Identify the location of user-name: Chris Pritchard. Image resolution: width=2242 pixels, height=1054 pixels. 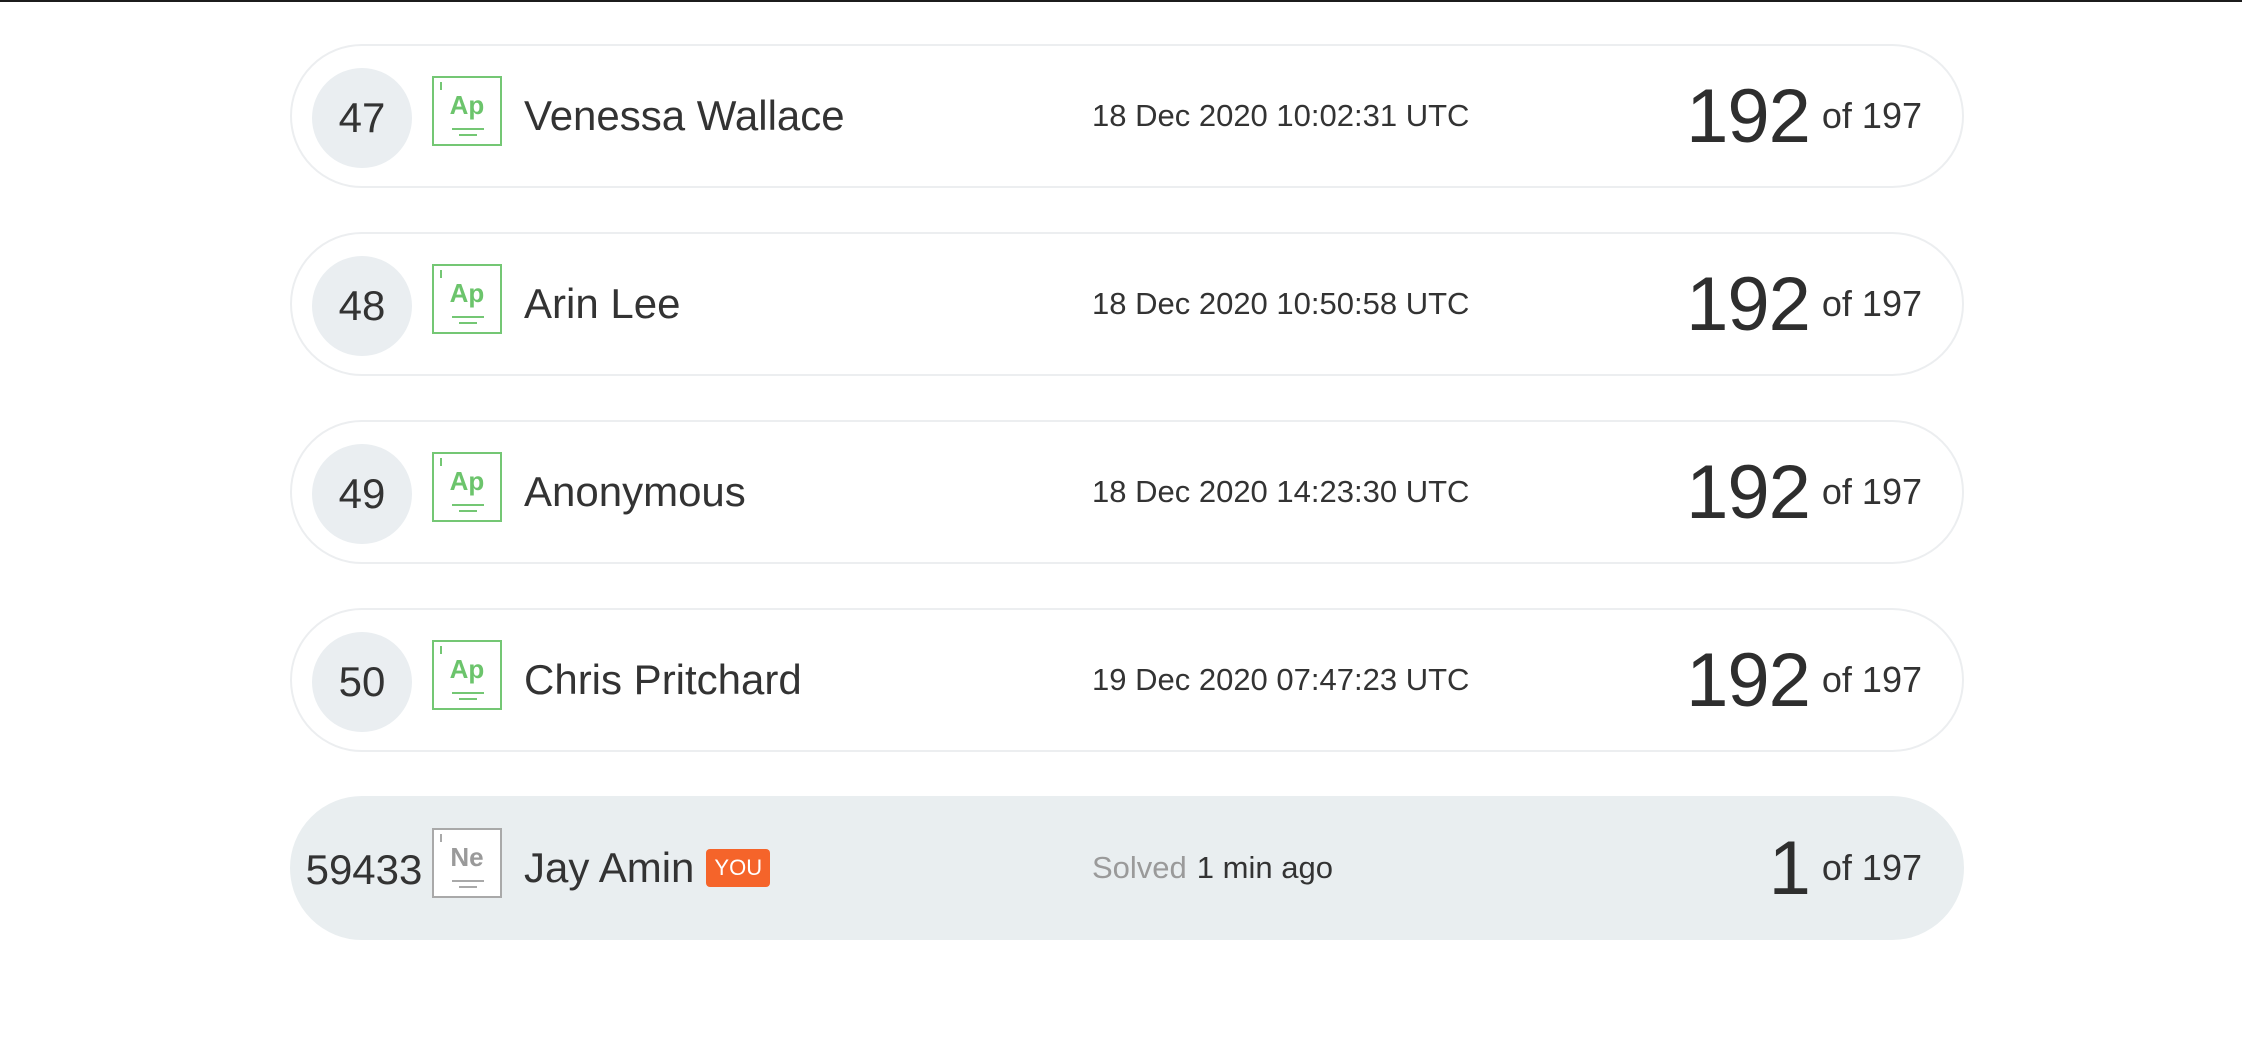
(663, 680).